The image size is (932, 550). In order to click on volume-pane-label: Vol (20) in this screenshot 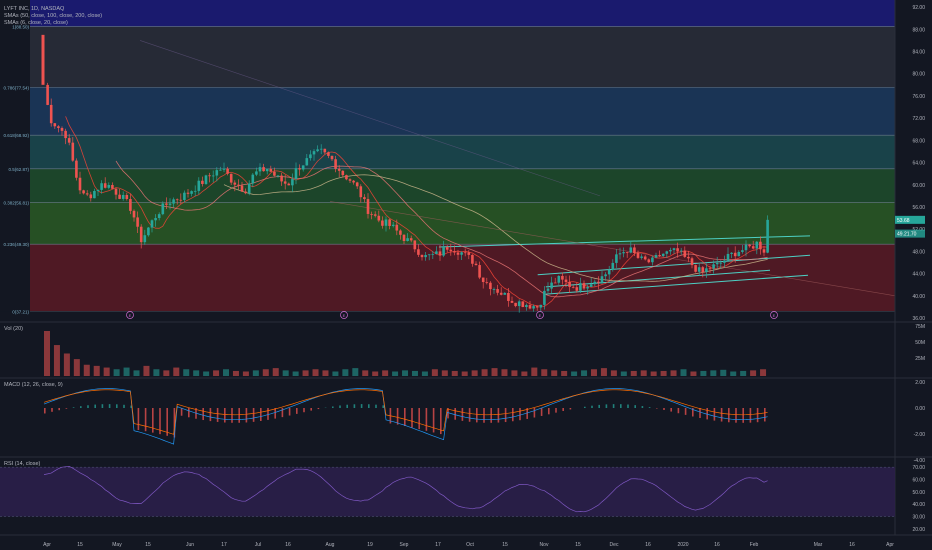, I will do `click(13, 329)`.